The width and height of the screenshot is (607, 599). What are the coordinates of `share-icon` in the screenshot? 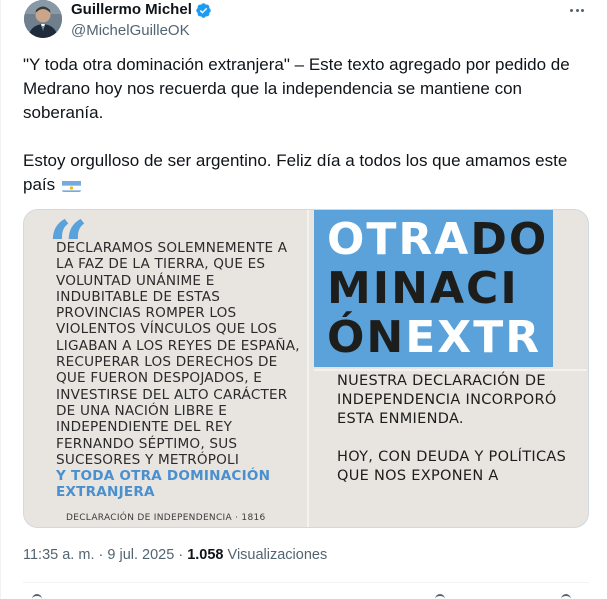 It's located at (566, 596).